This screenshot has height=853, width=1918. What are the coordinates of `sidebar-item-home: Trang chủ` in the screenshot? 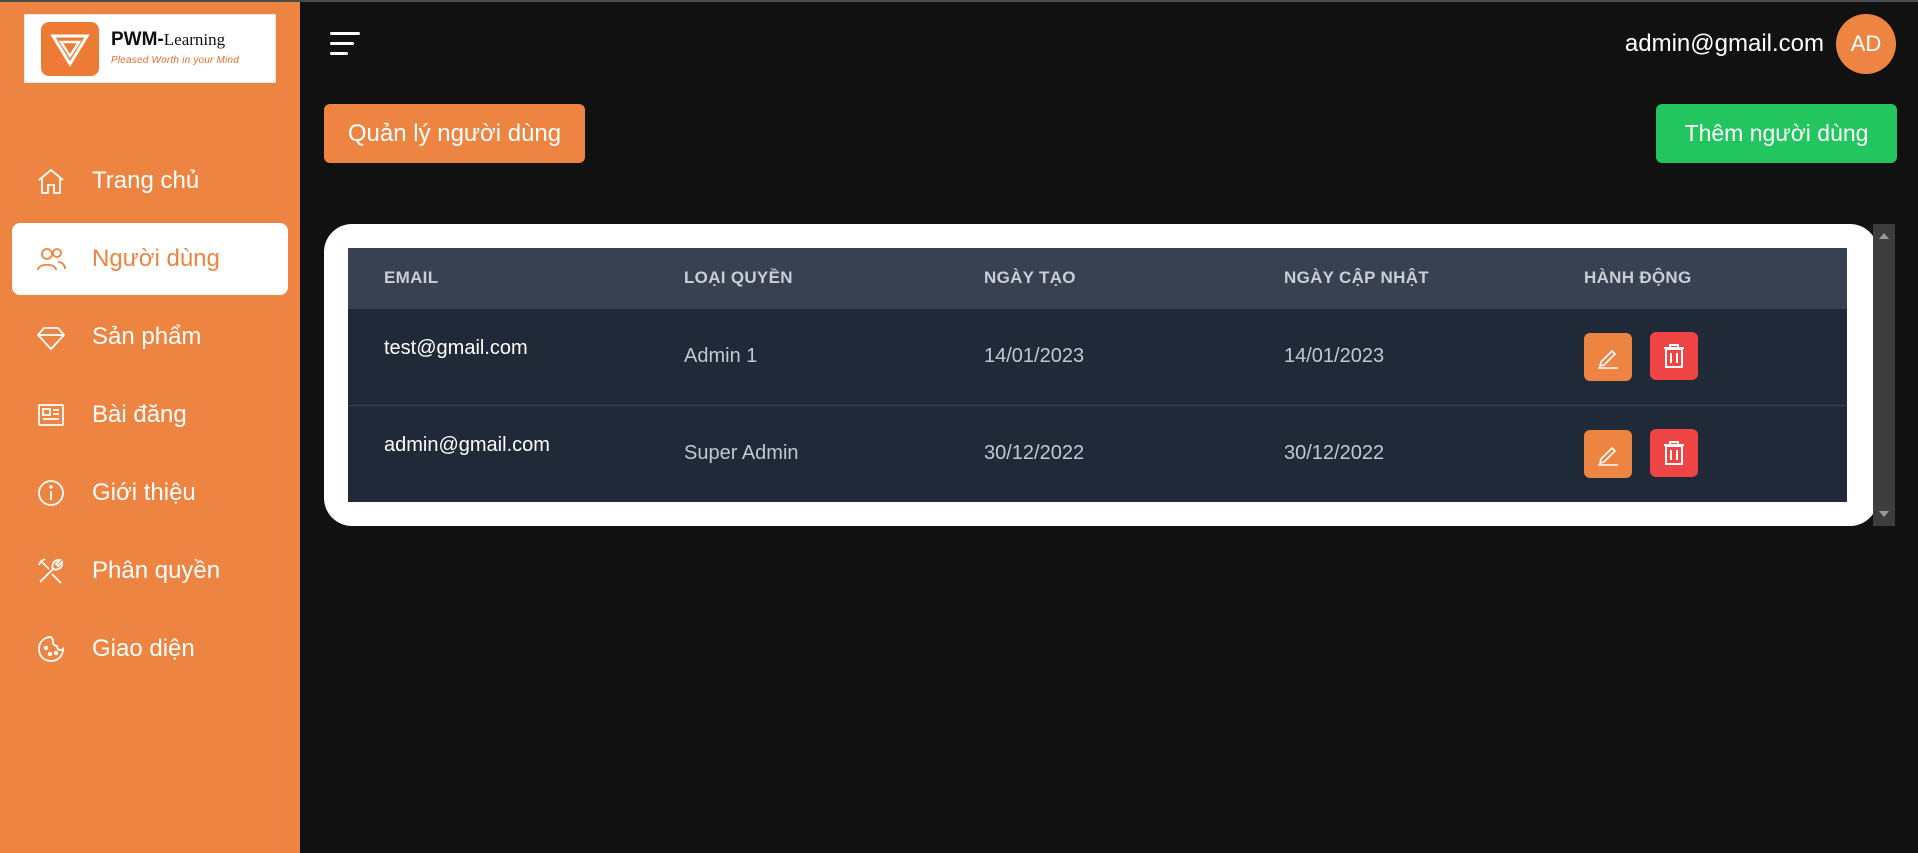 It's located at (150, 181).